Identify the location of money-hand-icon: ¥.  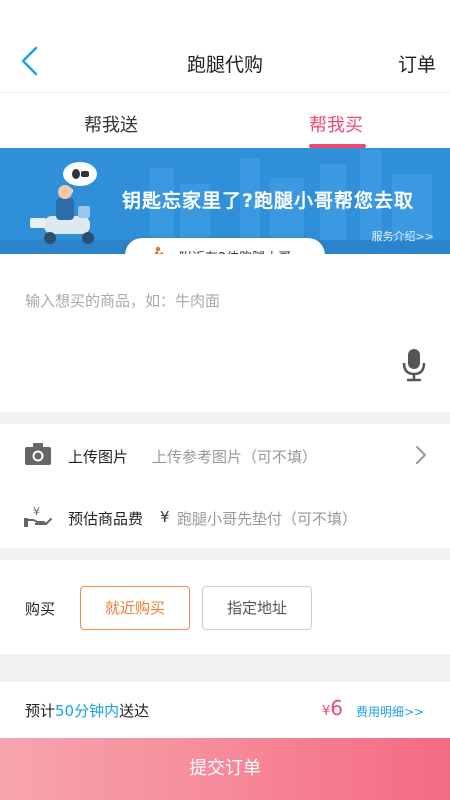
(38, 516).